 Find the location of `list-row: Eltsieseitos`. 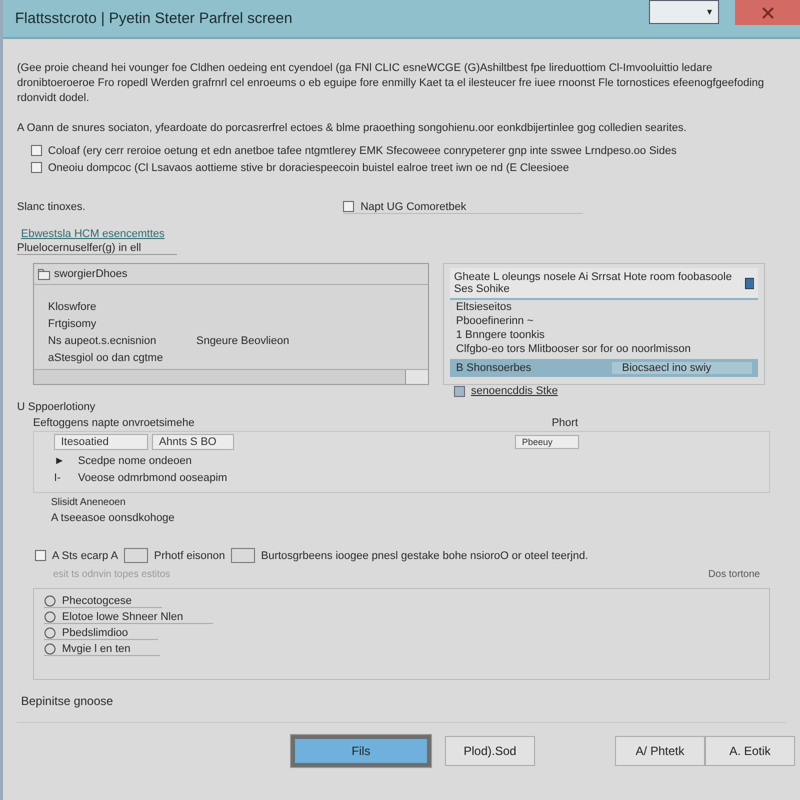

list-row: Eltsieseitos is located at coordinates (604, 307).